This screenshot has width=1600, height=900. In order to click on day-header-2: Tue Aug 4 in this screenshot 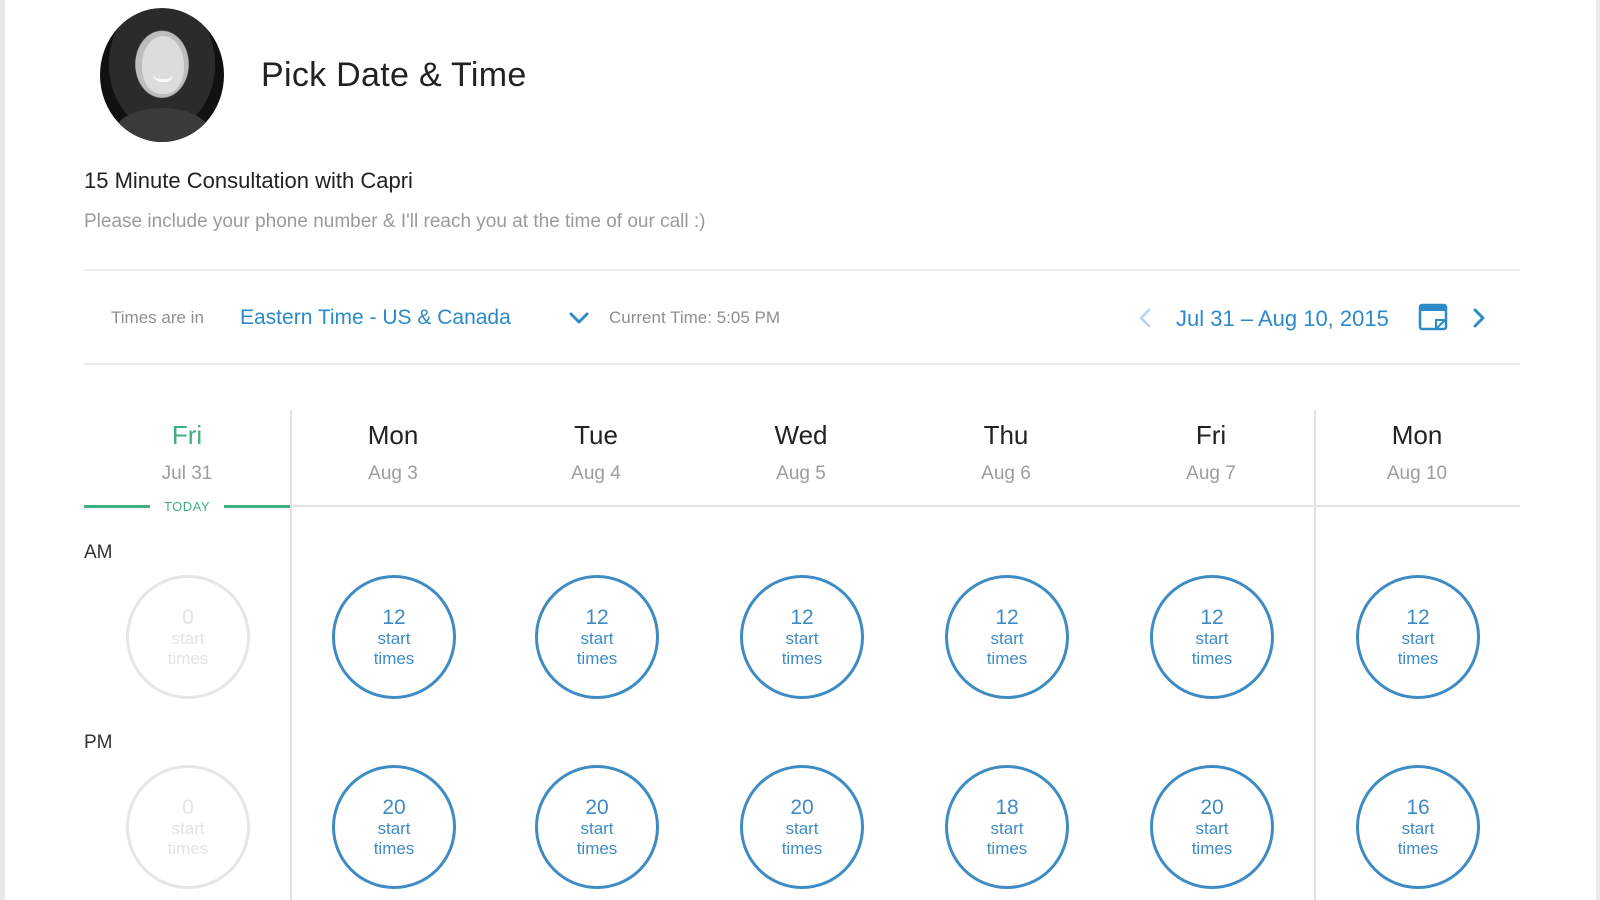, I will do `click(596, 452)`.